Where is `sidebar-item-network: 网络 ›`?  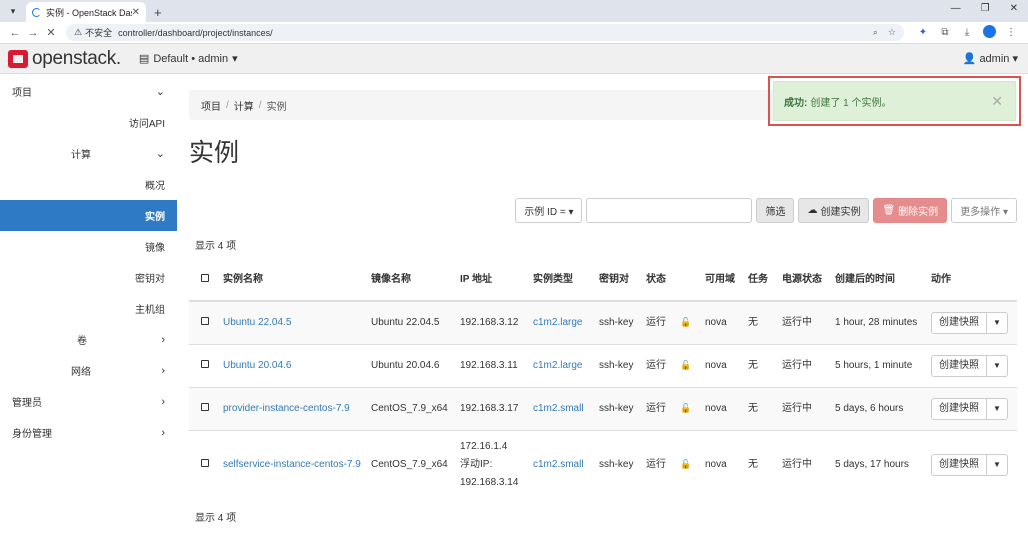
sidebar-item-network: 网络 › is located at coordinates (88, 370).